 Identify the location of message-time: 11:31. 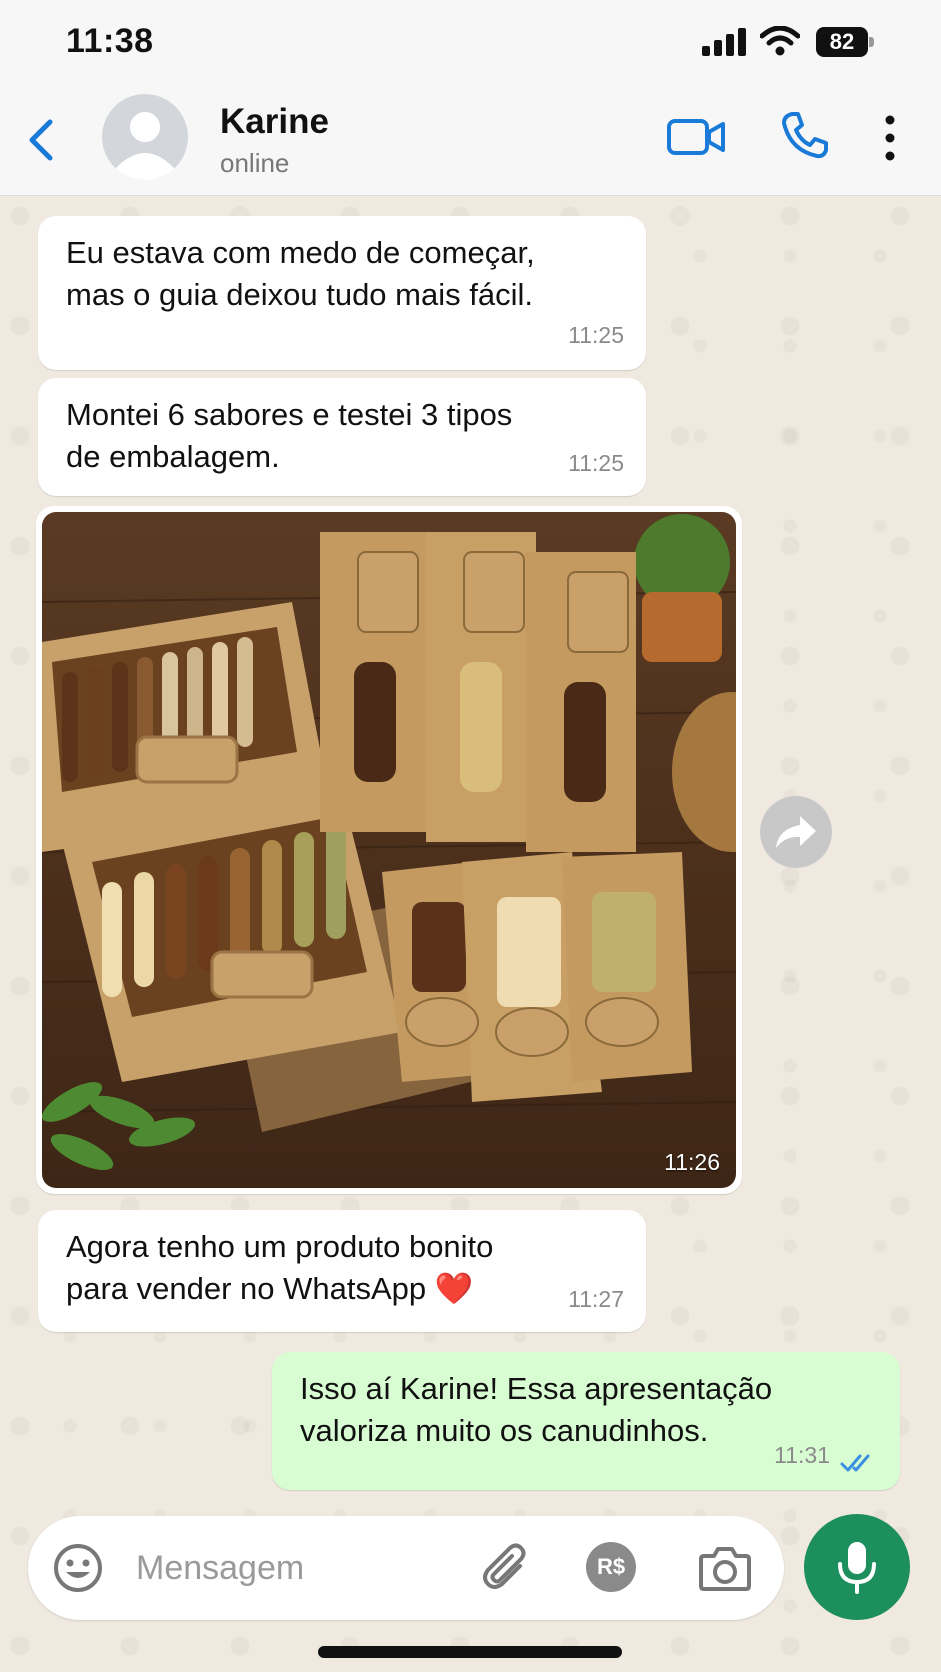
(802, 1455).